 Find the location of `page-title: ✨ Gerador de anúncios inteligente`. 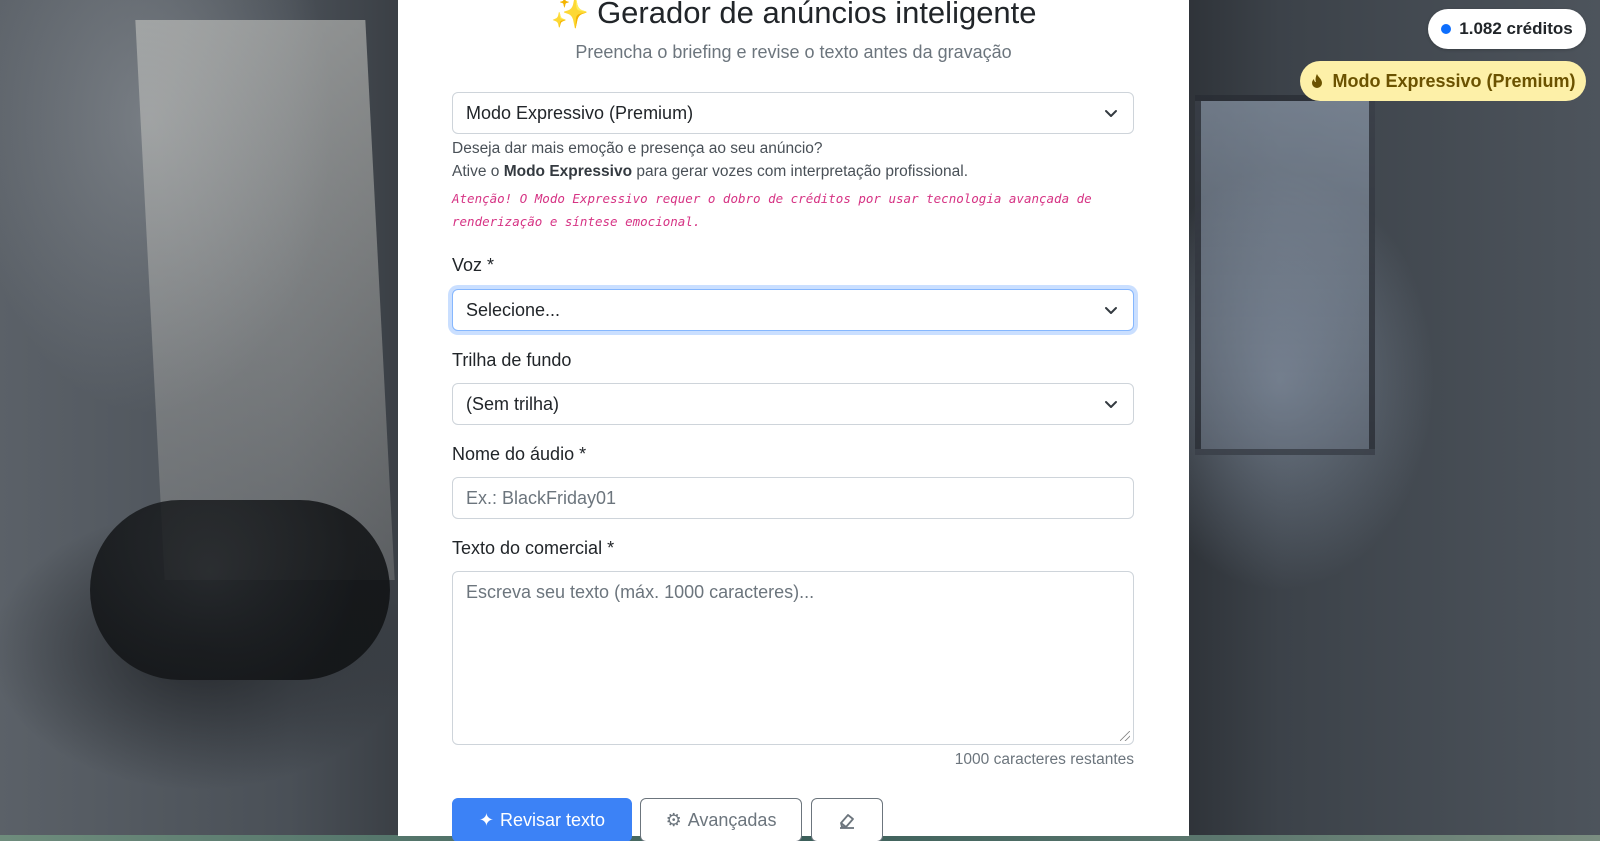

page-title: ✨ Gerador de anúncios inteligente is located at coordinates (793, 15).